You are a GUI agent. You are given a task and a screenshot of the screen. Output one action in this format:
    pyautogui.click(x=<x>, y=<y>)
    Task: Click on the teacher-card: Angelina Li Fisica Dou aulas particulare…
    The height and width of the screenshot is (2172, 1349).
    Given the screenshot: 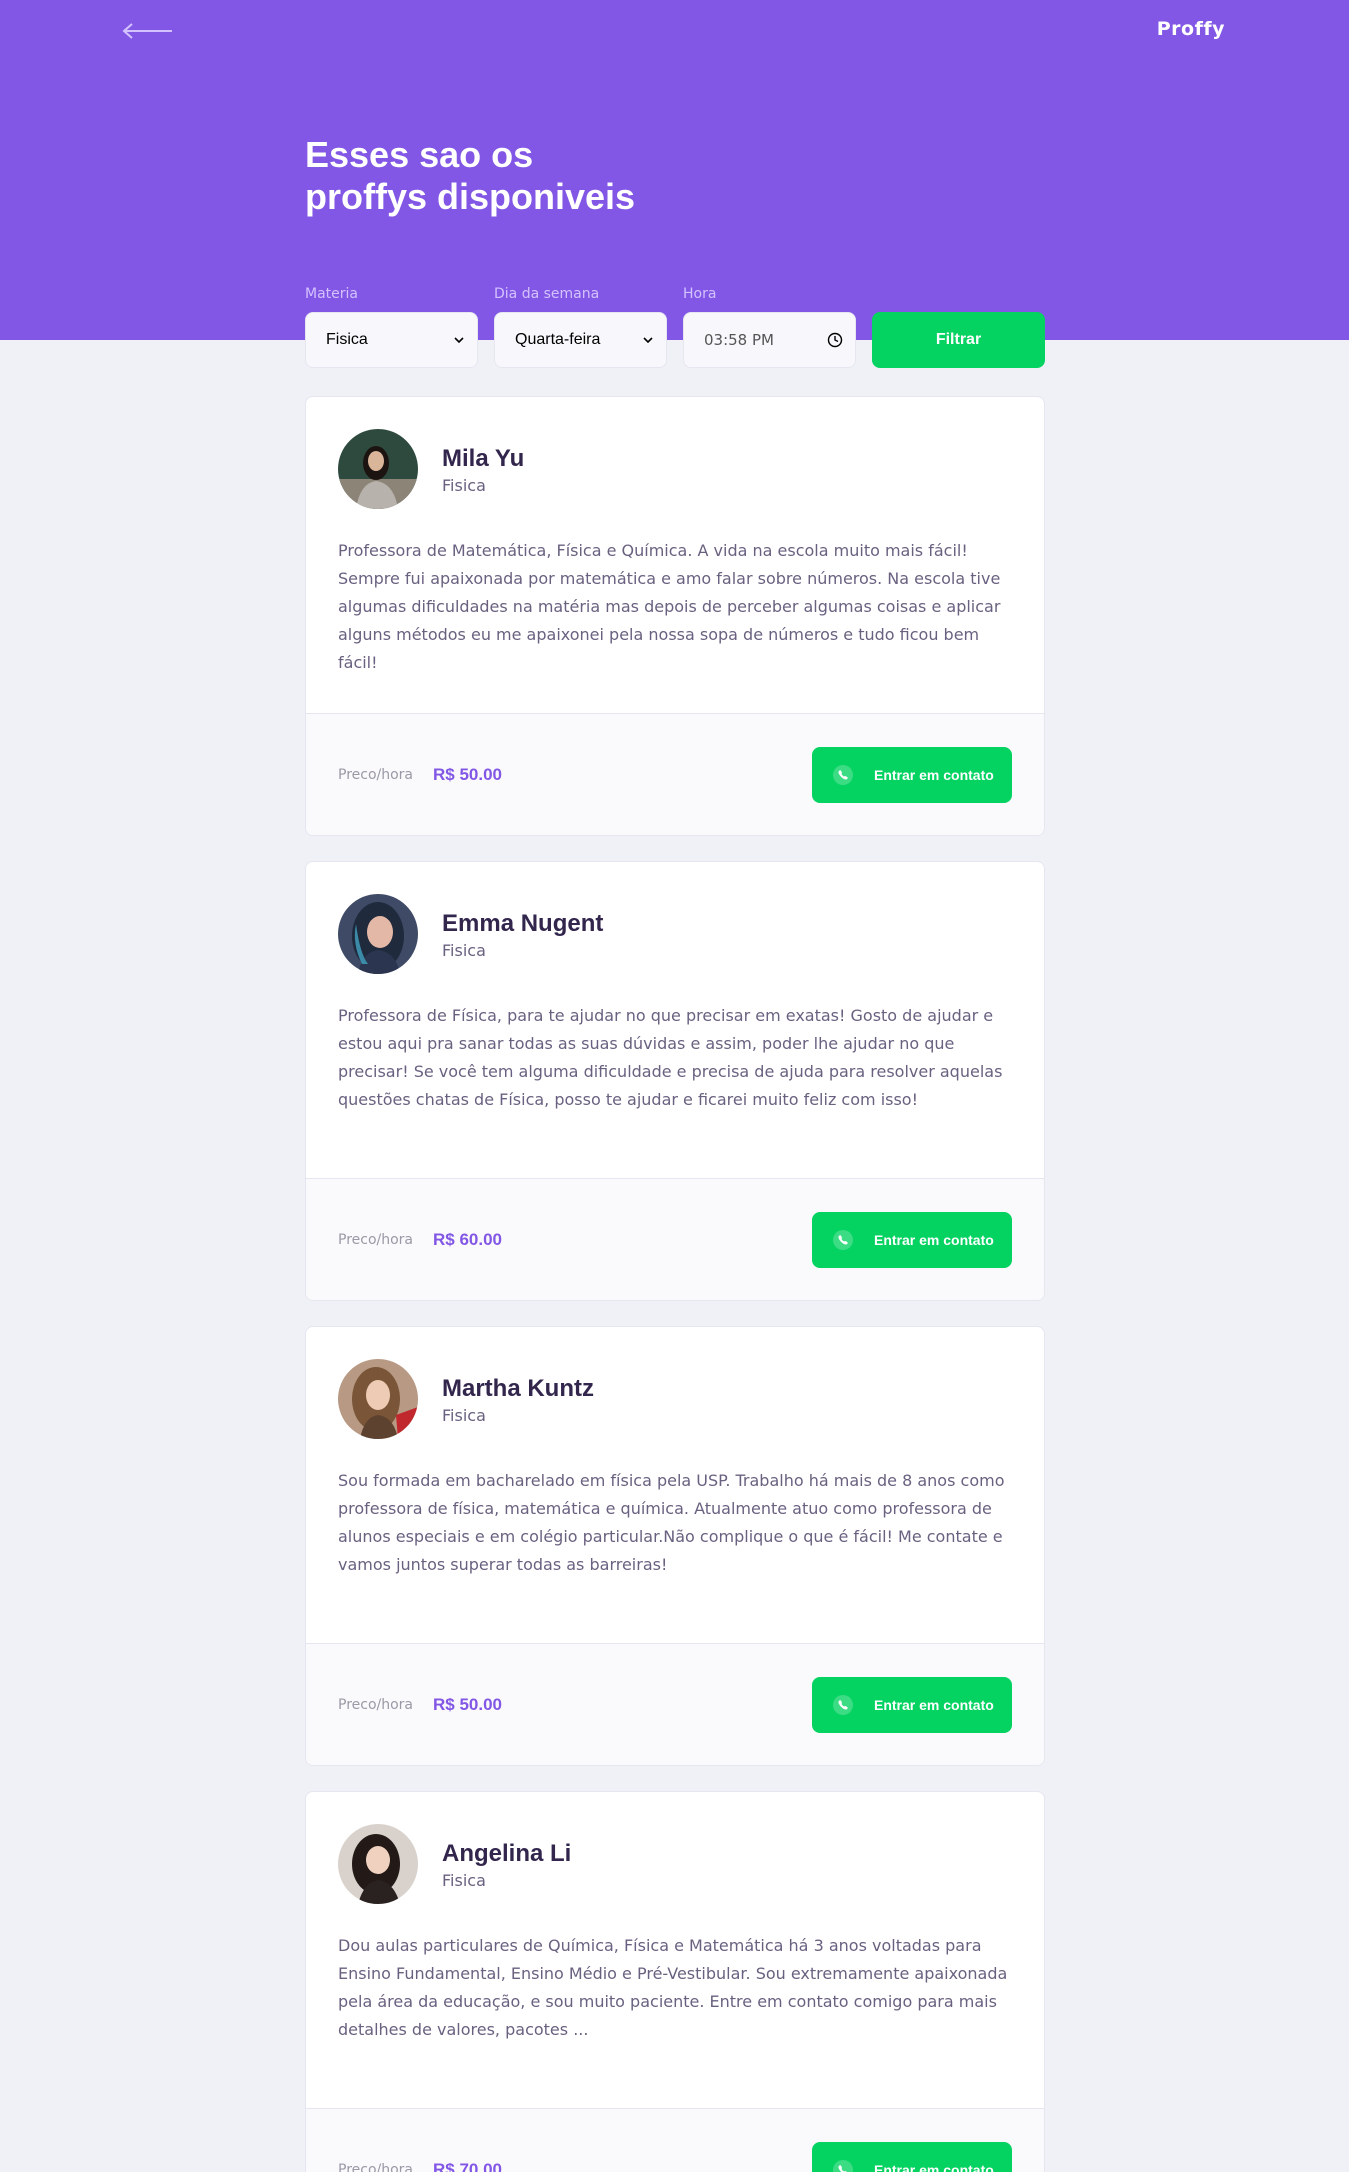 What is the action you would take?
    pyautogui.click(x=675, y=1981)
    